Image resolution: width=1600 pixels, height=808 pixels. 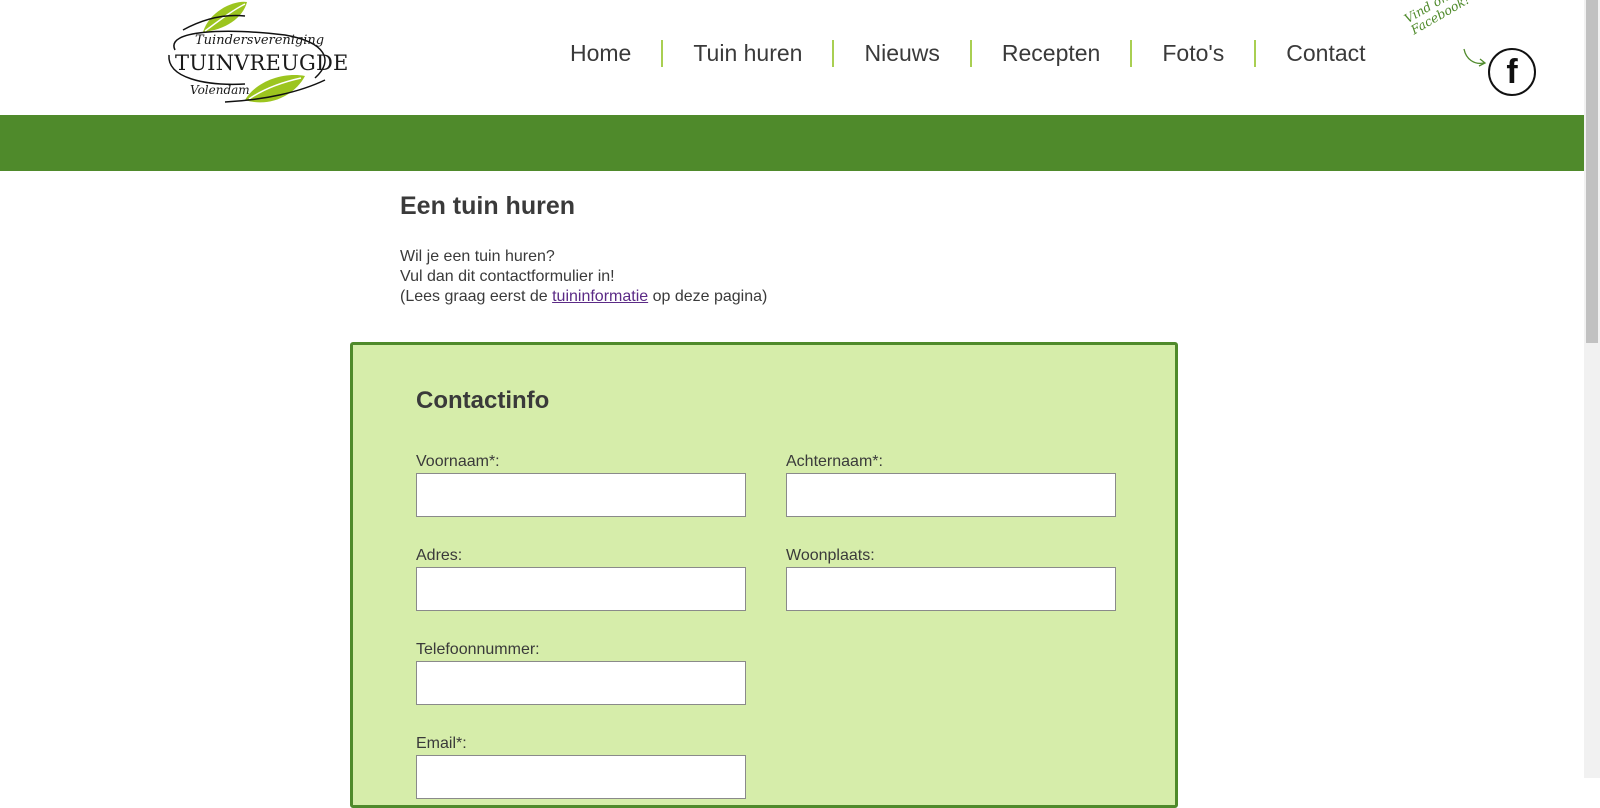 What do you see at coordinates (581, 495) in the screenshot?
I see `voornaam-input` at bounding box center [581, 495].